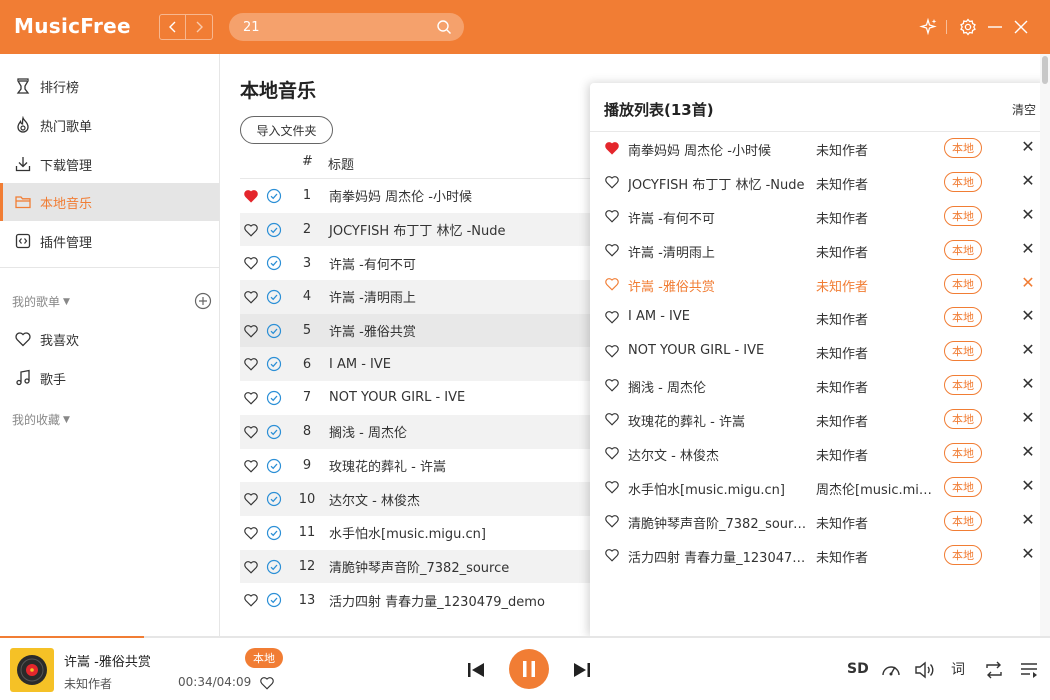 The image size is (1050, 700). What do you see at coordinates (109, 202) in the screenshot?
I see `sidebar-item-local-music: 本地音乐` at bounding box center [109, 202].